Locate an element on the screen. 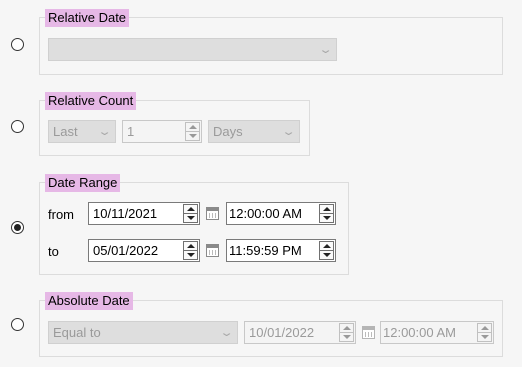 This screenshot has height=367, width=522. date-range-legend: Date Range is located at coordinates (83, 183).